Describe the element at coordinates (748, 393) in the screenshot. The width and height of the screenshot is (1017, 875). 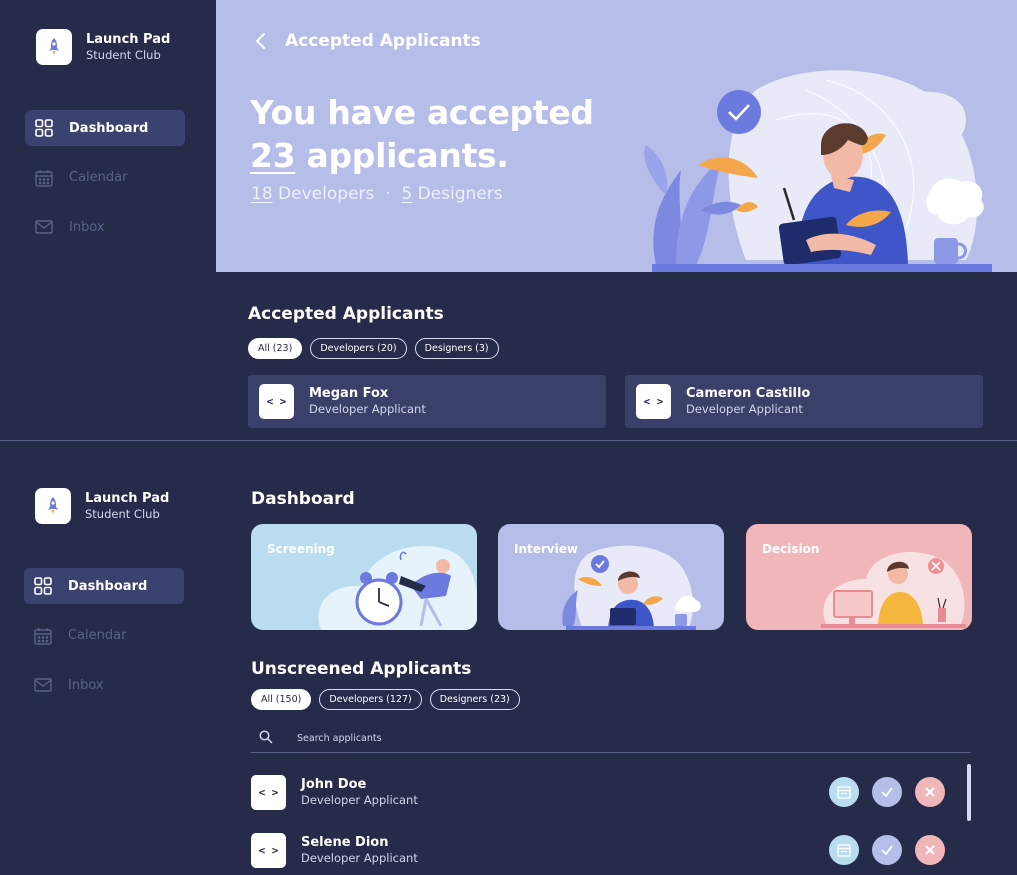
I see `applicant-name: Cameron Castillo` at that location.